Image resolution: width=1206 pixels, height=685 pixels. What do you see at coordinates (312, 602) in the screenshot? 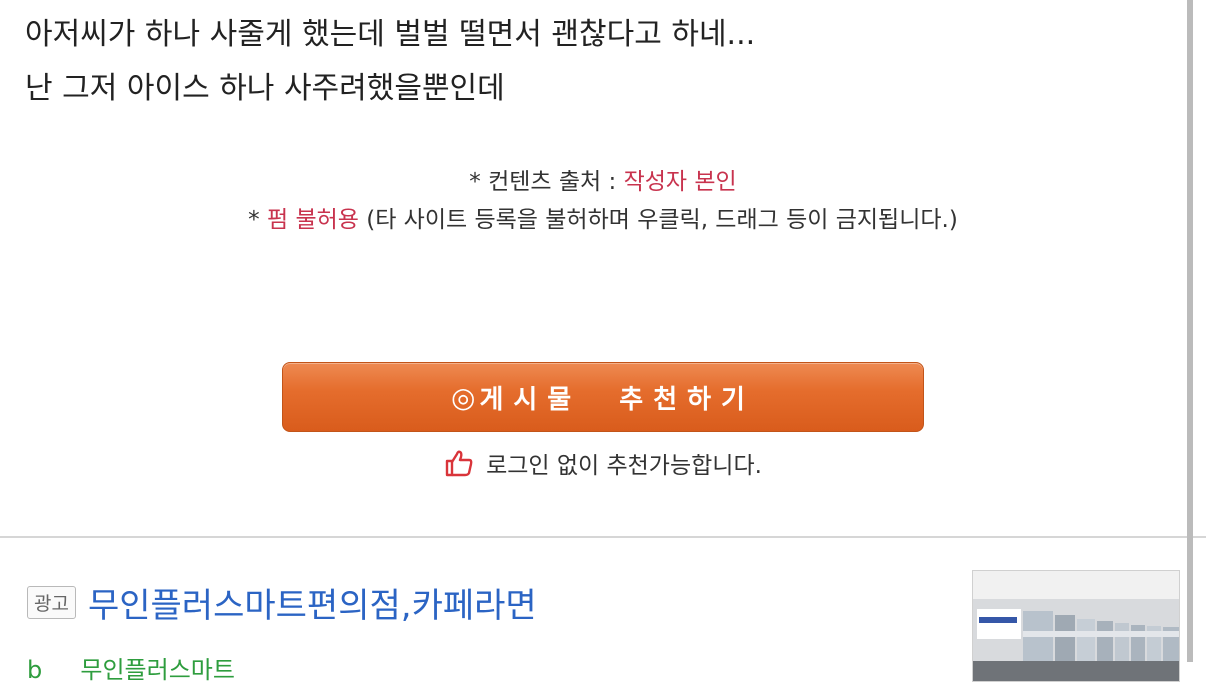
I see `ad-title-link: 무인플러스마트편의점,카페라면` at bounding box center [312, 602].